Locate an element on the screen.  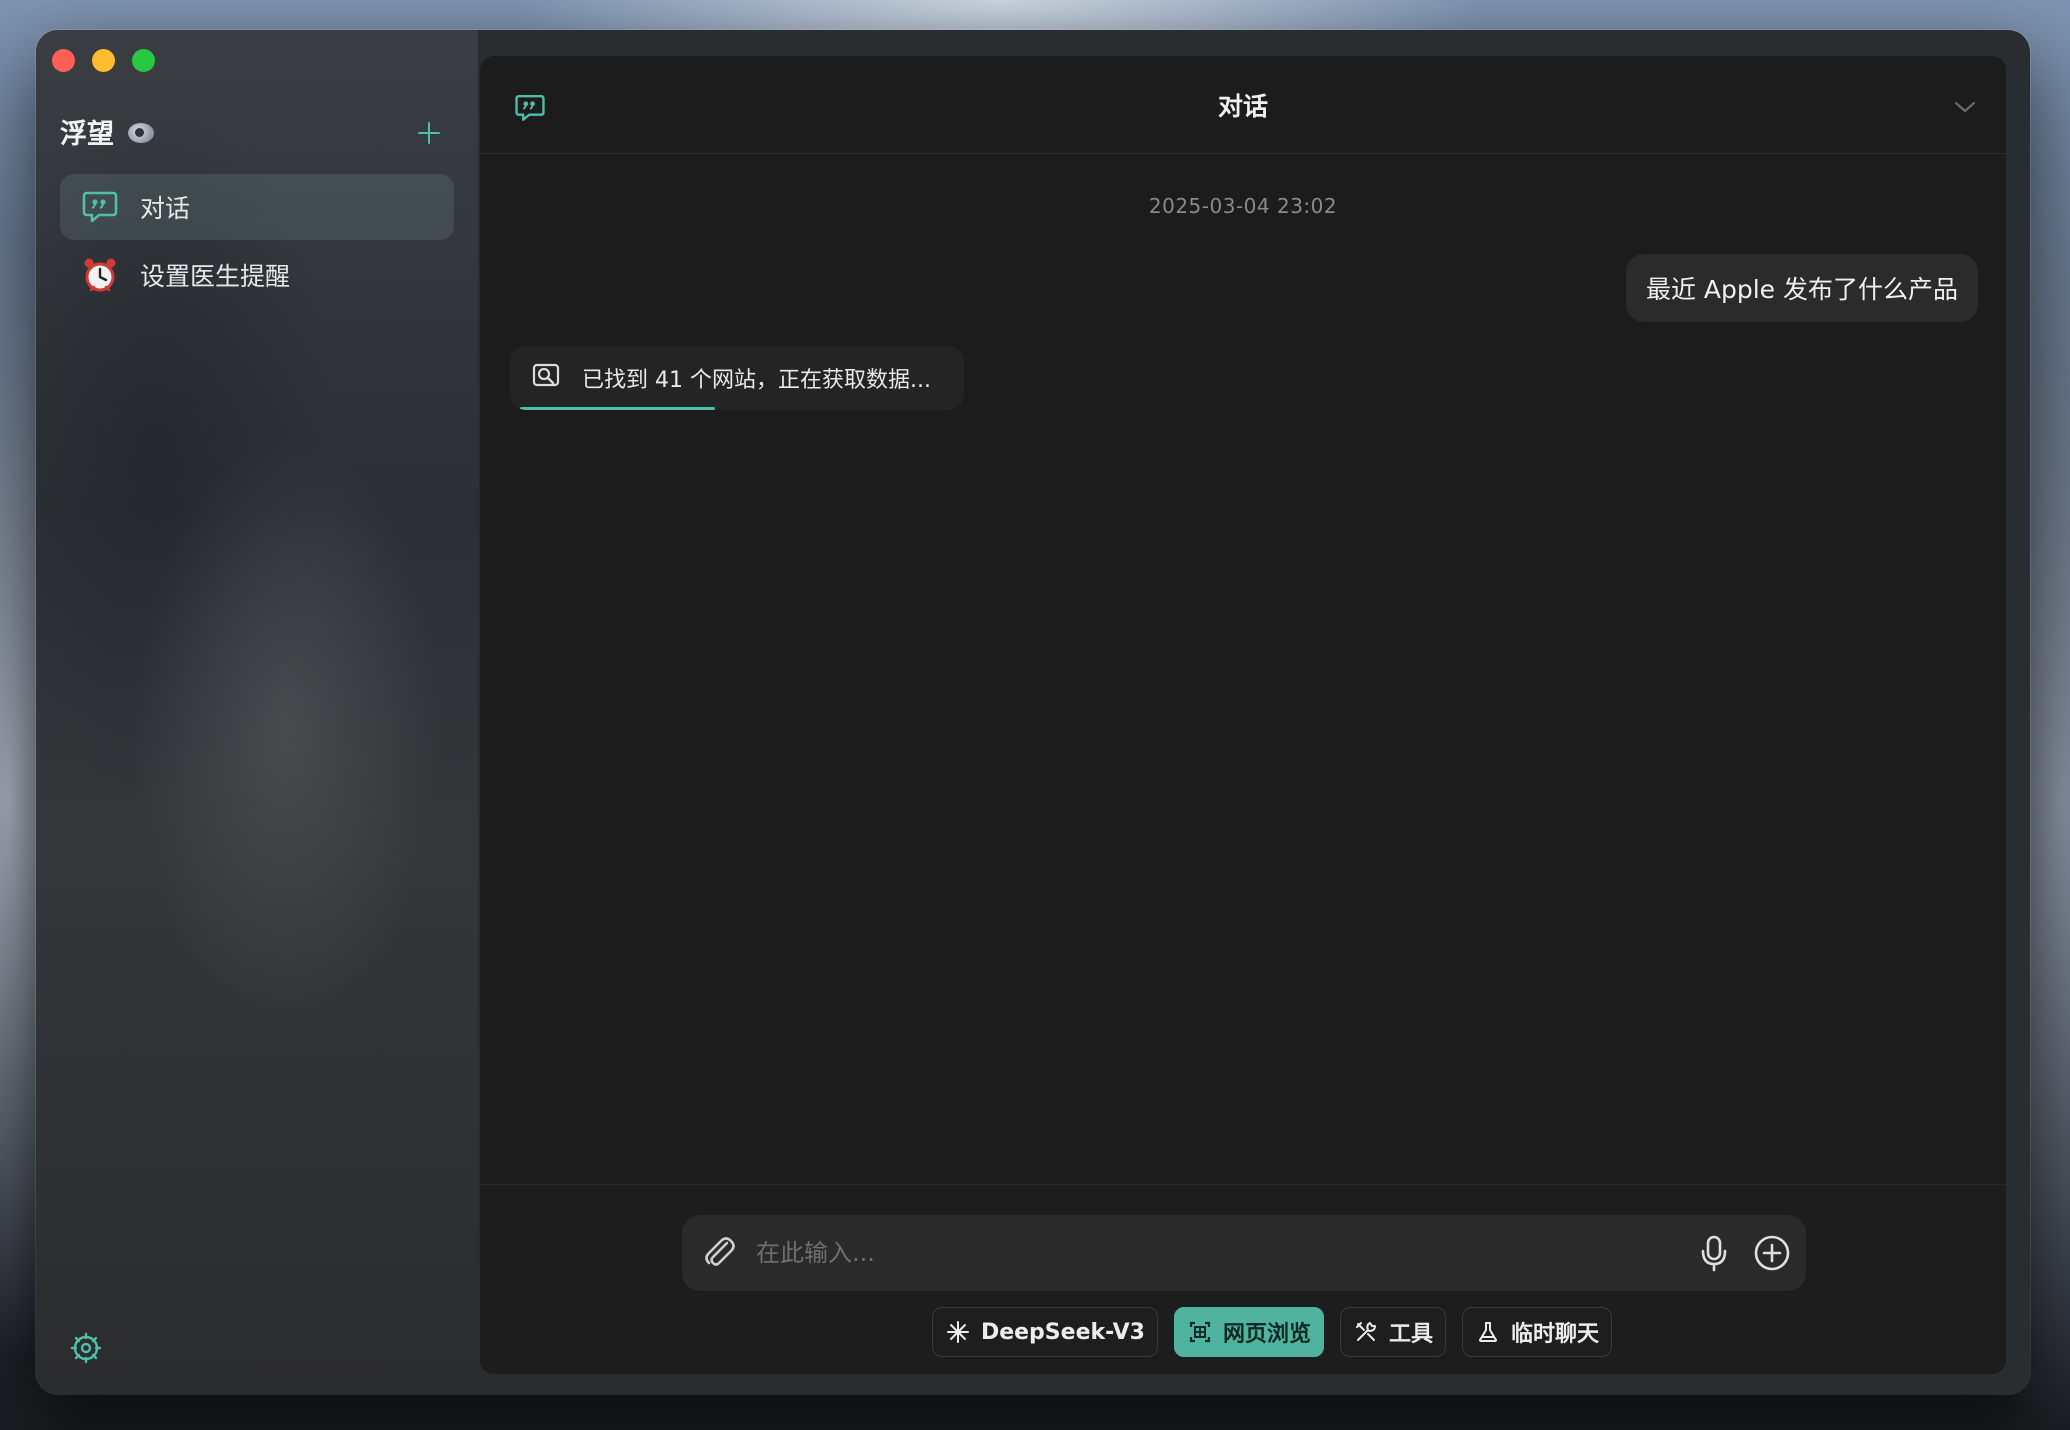
sparkle-icon is located at coordinates (958, 1332).